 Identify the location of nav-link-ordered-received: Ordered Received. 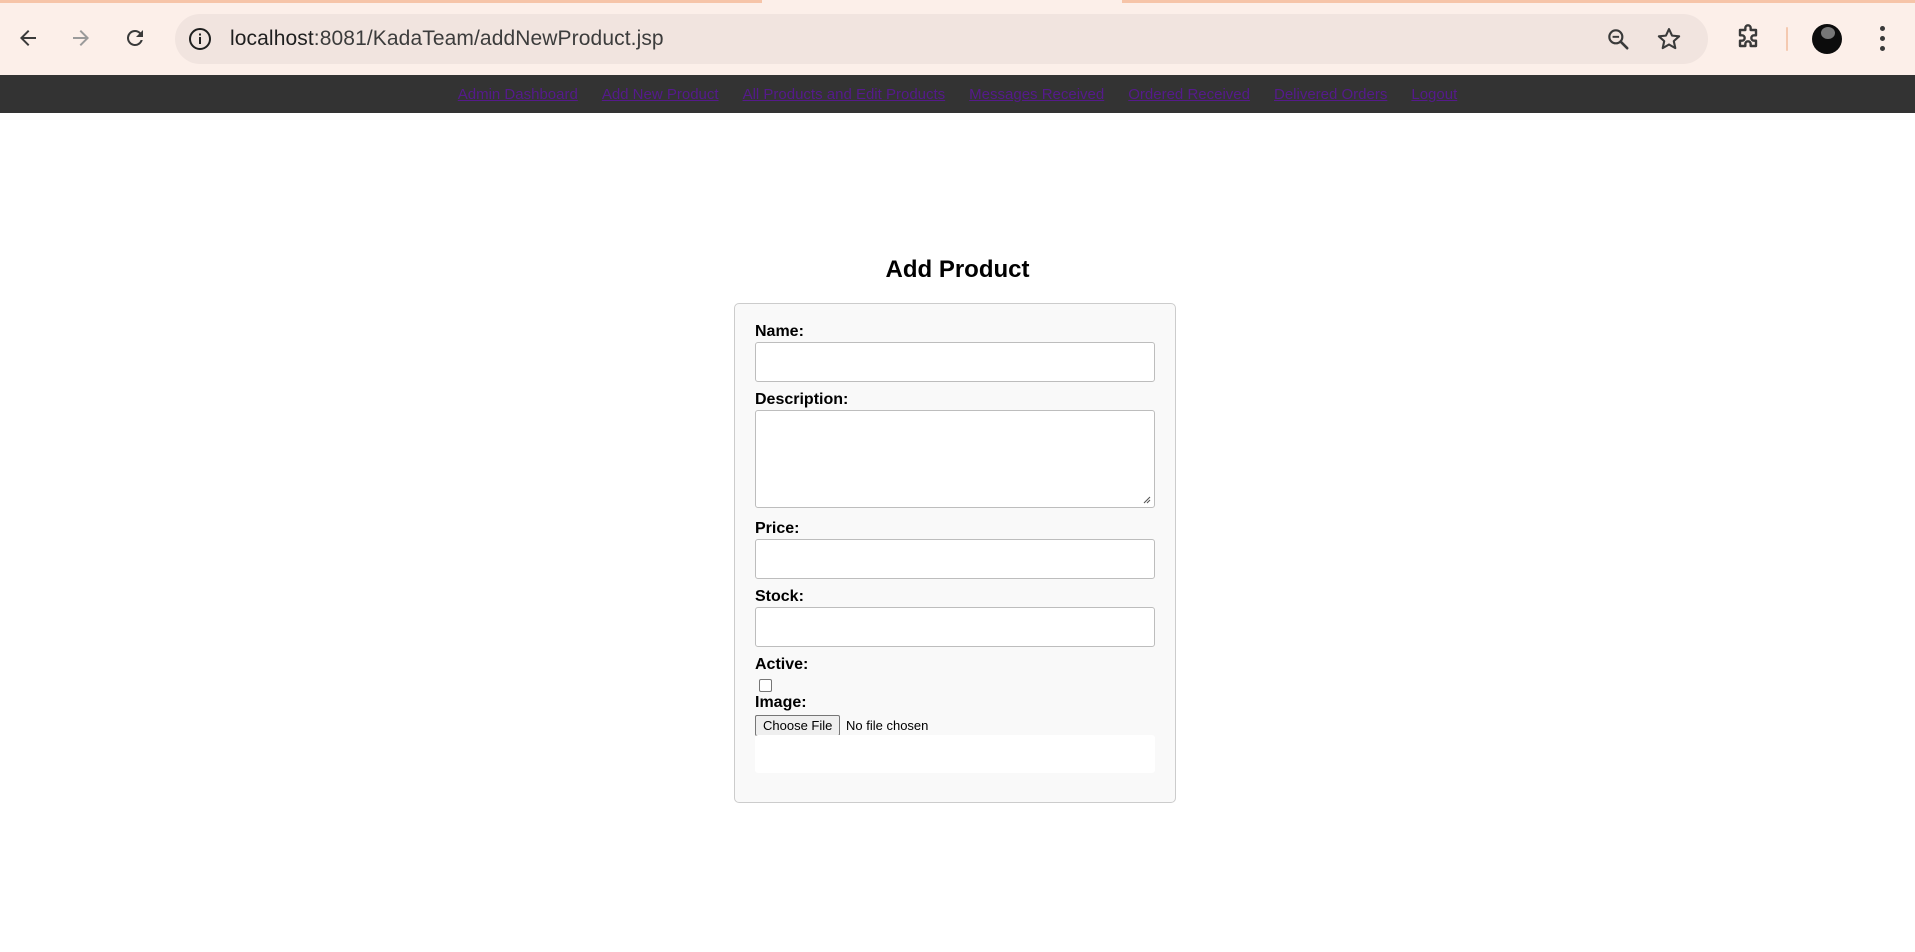
(1189, 94).